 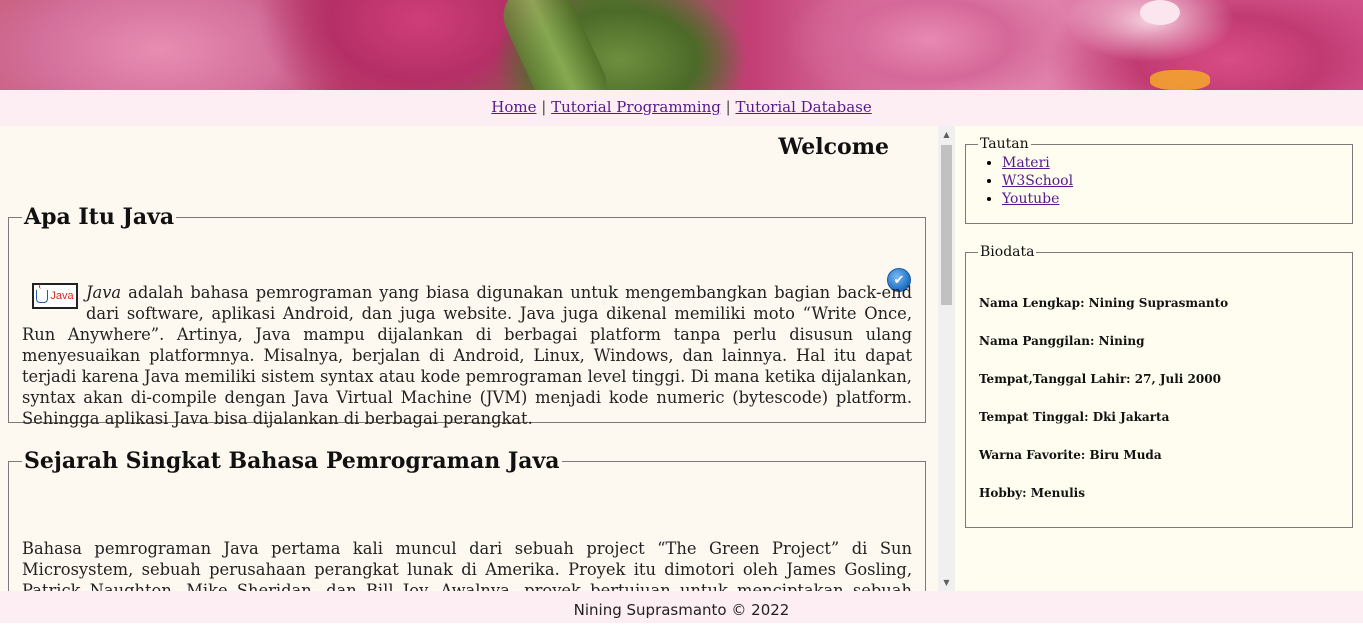 What do you see at coordinates (833, 147) in the screenshot?
I see `welcome-heading: Welcome` at bounding box center [833, 147].